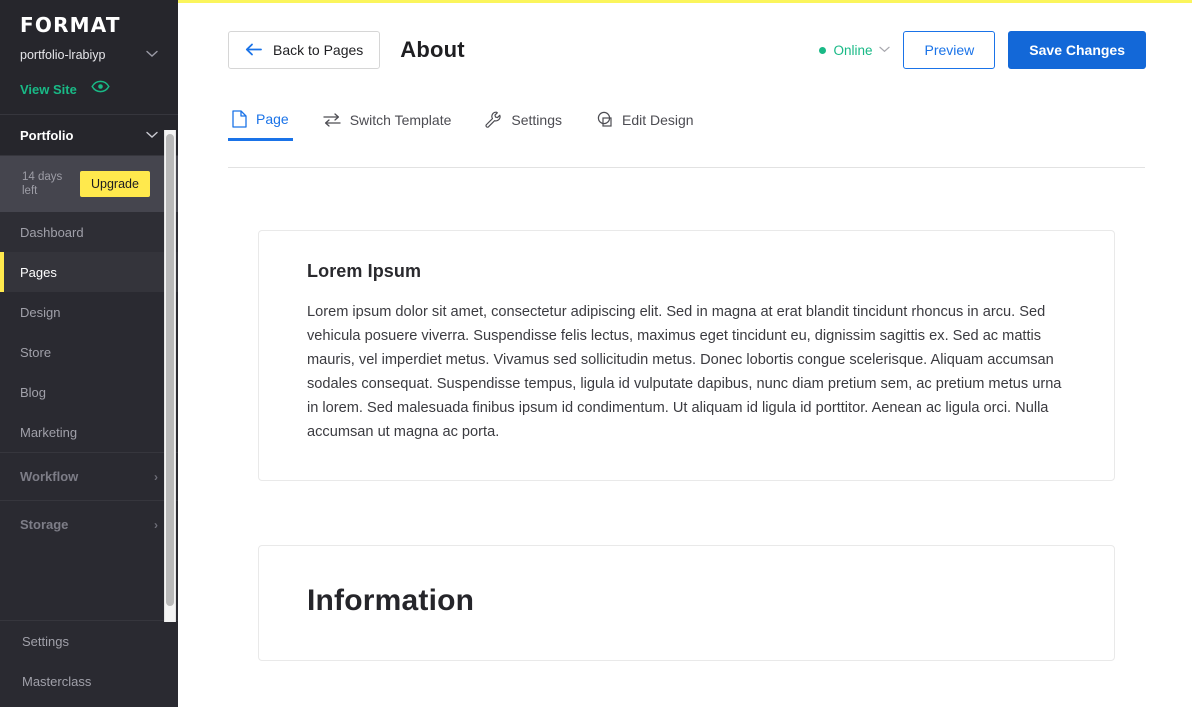 The width and height of the screenshot is (1192, 707). What do you see at coordinates (49, 432) in the screenshot?
I see `sidebar-item-label: Marketing` at bounding box center [49, 432].